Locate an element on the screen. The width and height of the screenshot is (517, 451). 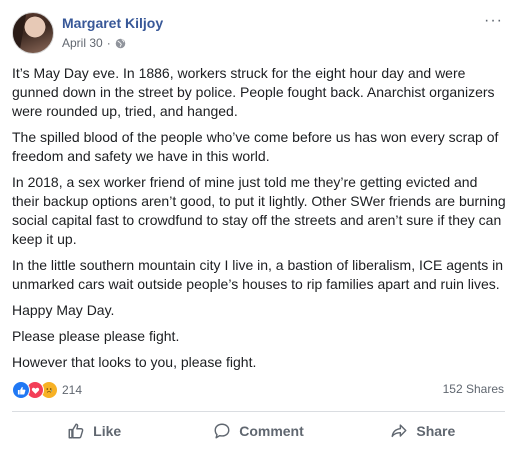
post-paragraph: However that looks to you, please fight. is located at coordinates (134, 362).